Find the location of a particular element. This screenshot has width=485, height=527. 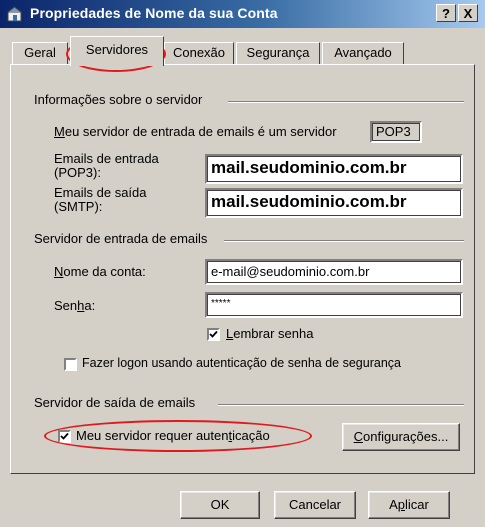

apply-button: Aplicar is located at coordinates (409, 505).